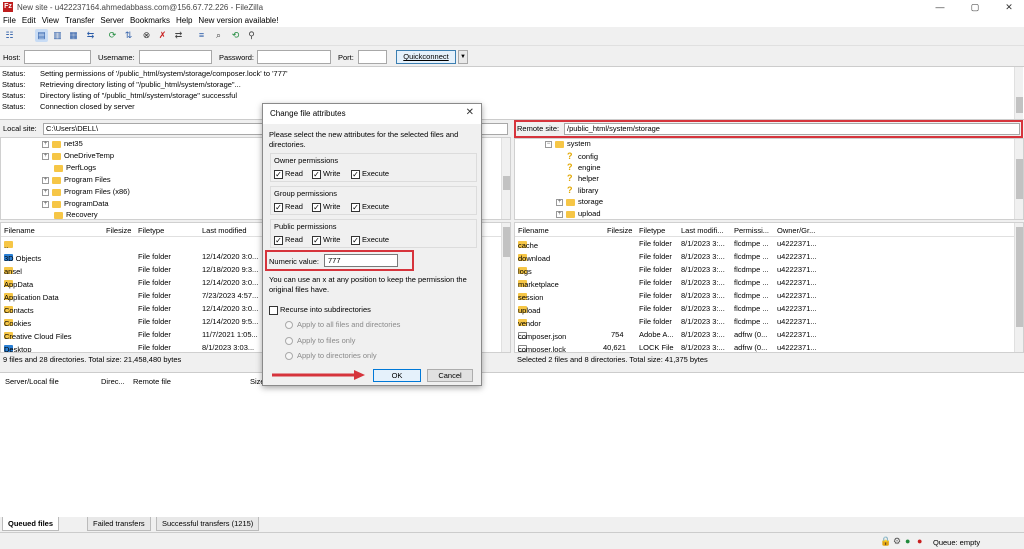  I want to click on menu-bookmarks: Bookmarks, so click(150, 21).